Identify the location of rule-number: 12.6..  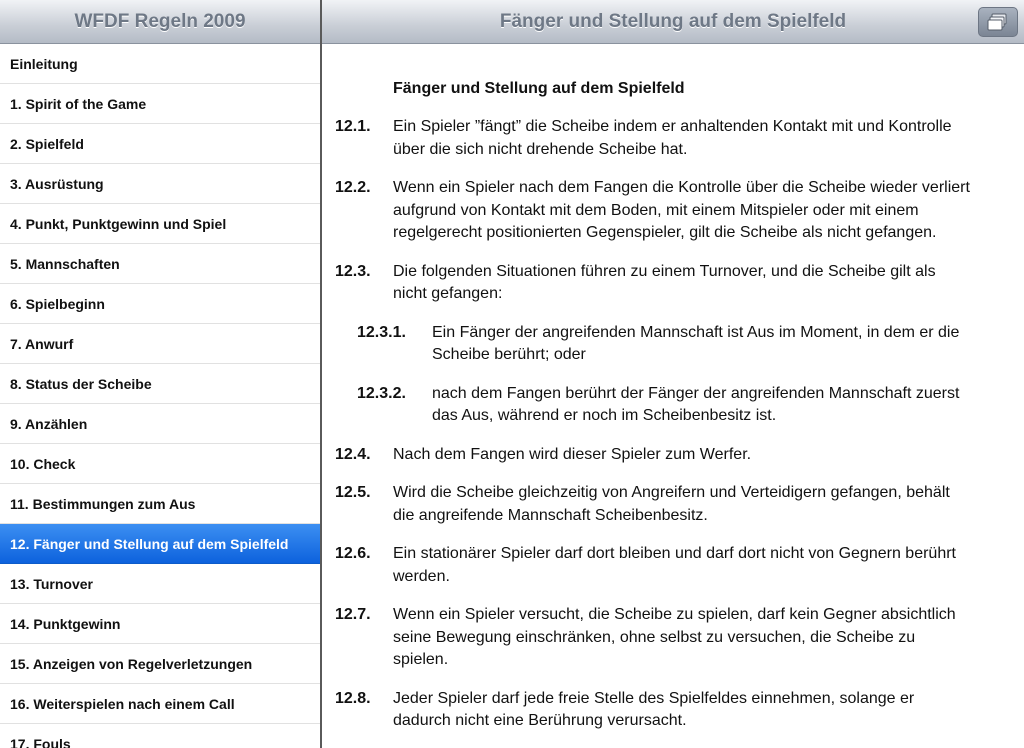
(353, 553).